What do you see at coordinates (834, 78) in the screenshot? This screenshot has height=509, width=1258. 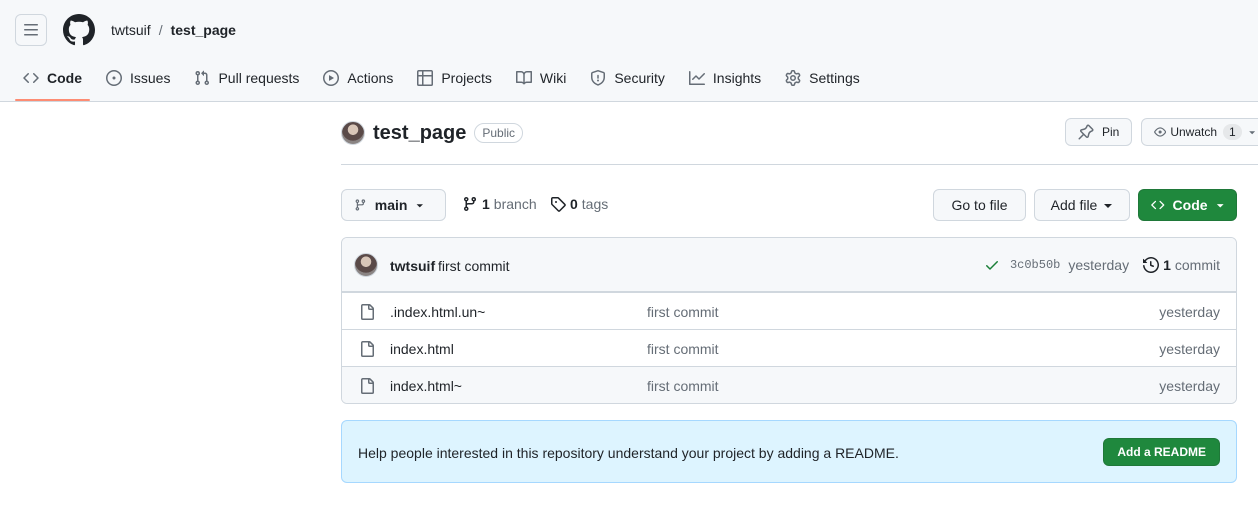 I see `tab-label: Settings` at bounding box center [834, 78].